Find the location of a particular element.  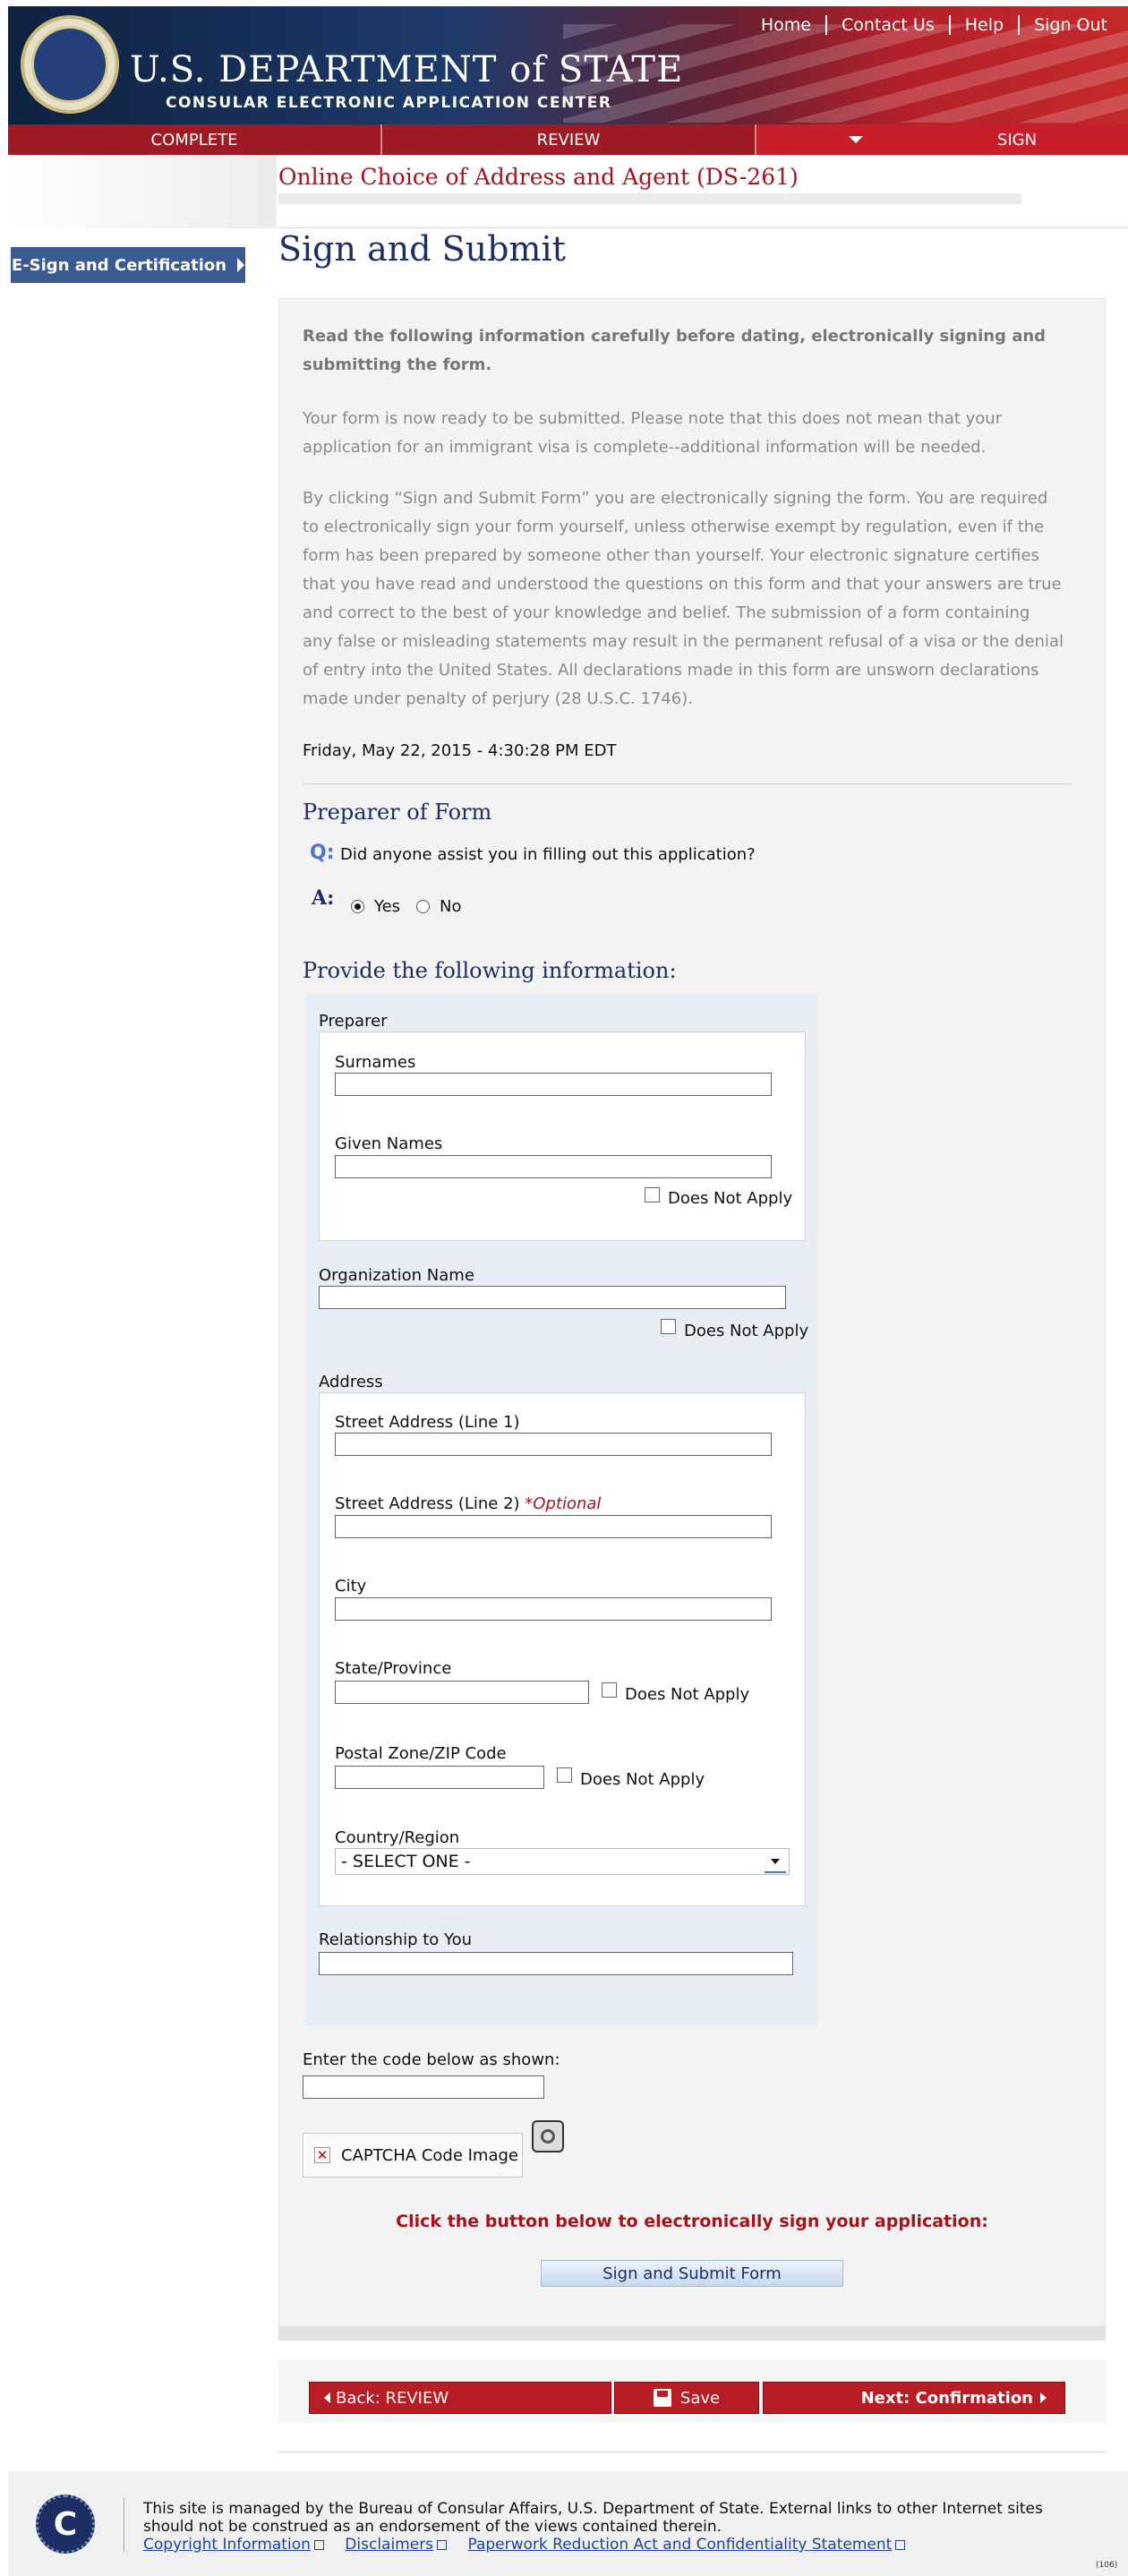

back-button-label: Back: REVIEW is located at coordinates (392, 2398).